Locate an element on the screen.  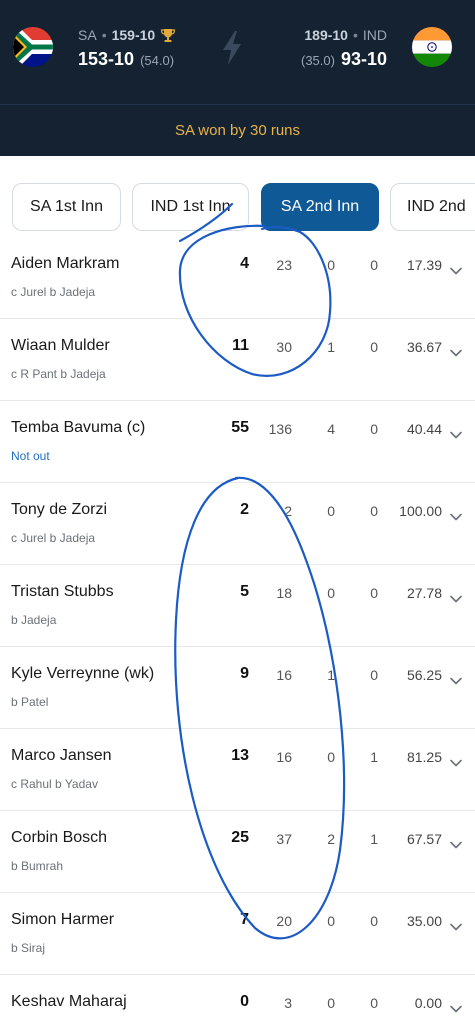
batter-row: Temba Bavuma (c) Not out 55 136 4 0 40.44 is located at coordinates (237, 442).